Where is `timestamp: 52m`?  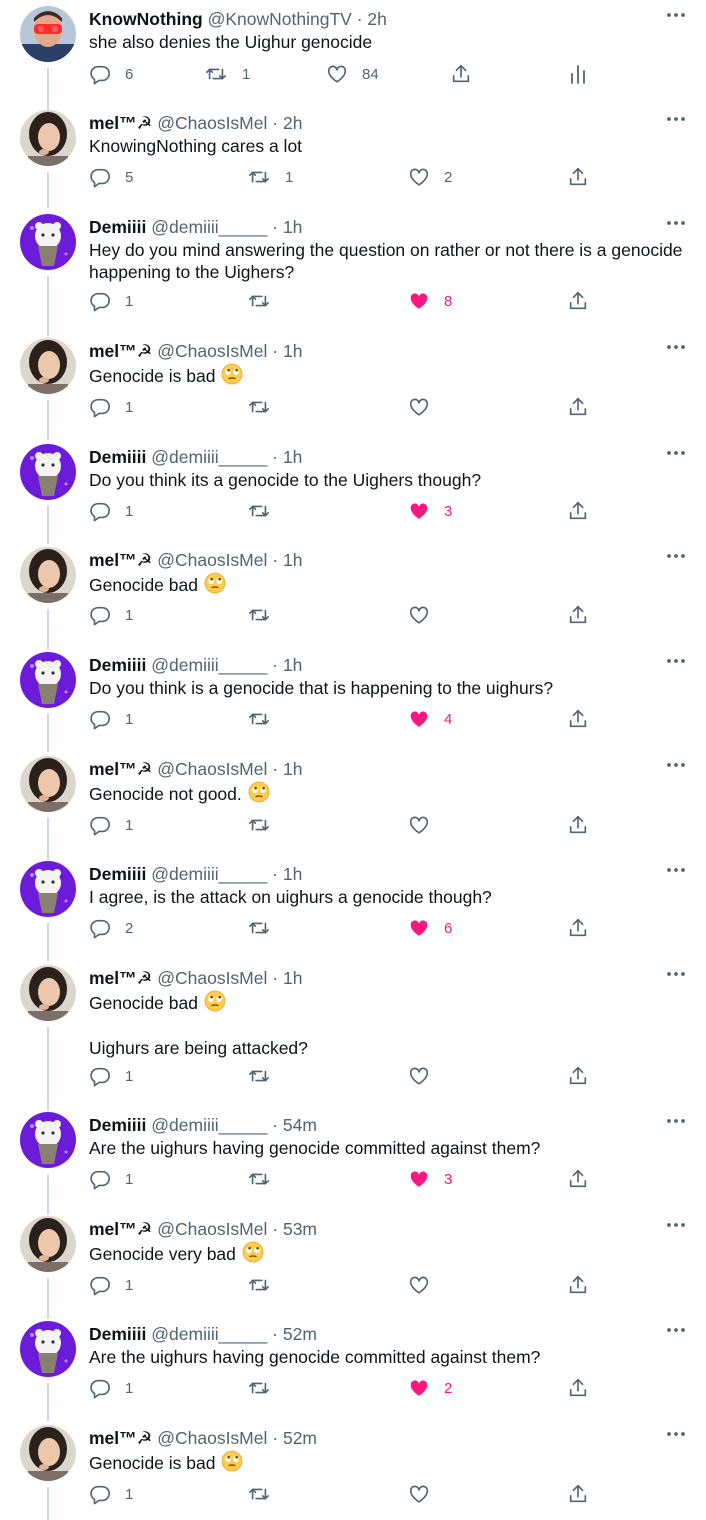
timestamp: 52m is located at coordinates (300, 1334).